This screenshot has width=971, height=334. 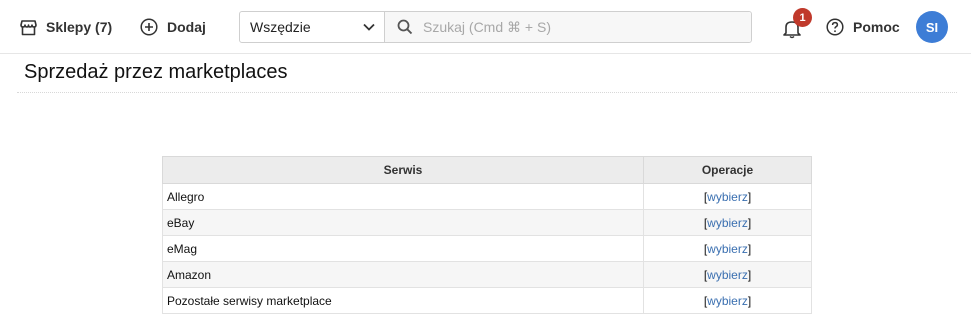 I want to click on shops-button: Sklepy (7), so click(x=66, y=27).